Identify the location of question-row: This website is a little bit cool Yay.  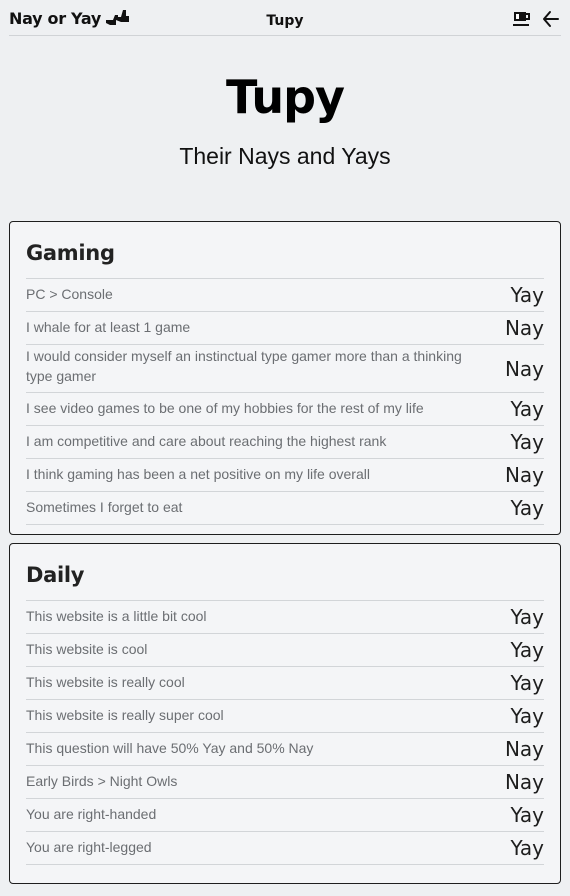
(285, 617).